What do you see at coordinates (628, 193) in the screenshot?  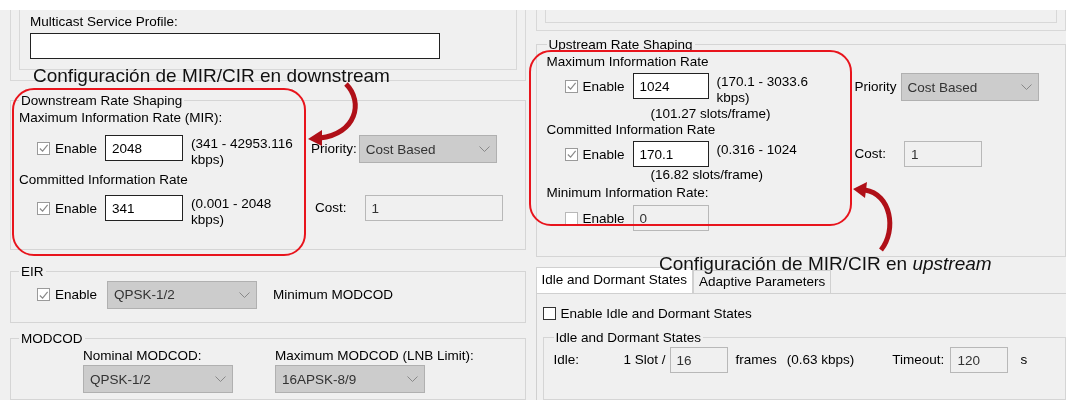 I see `section-label: Minimum Information Rate:` at bounding box center [628, 193].